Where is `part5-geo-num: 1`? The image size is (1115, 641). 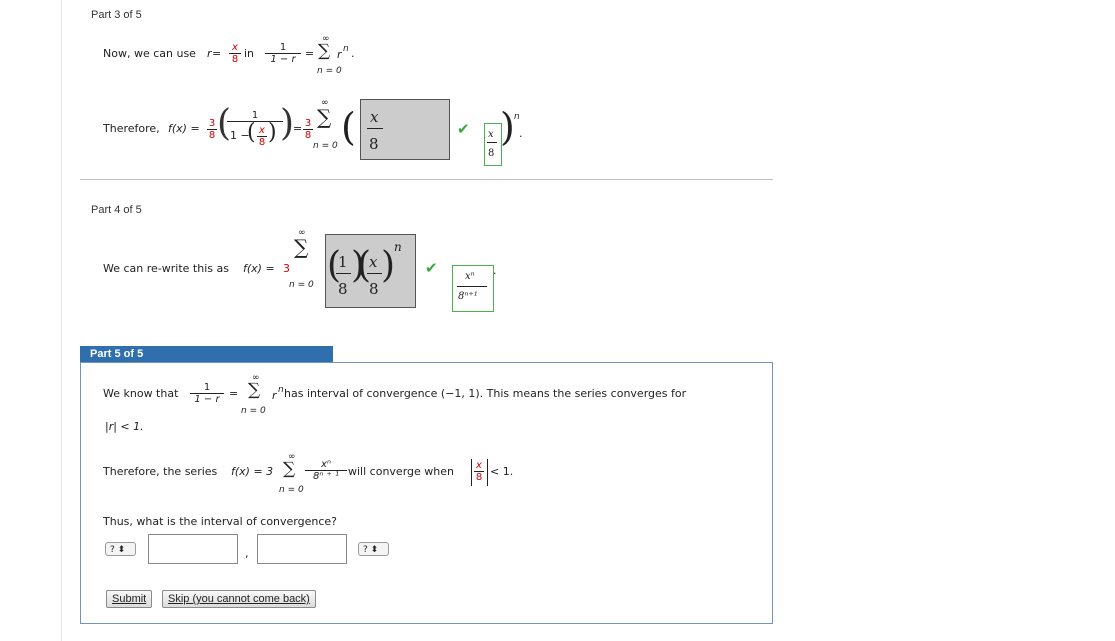 part5-geo-num: 1 is located at coordinates (207, 387).